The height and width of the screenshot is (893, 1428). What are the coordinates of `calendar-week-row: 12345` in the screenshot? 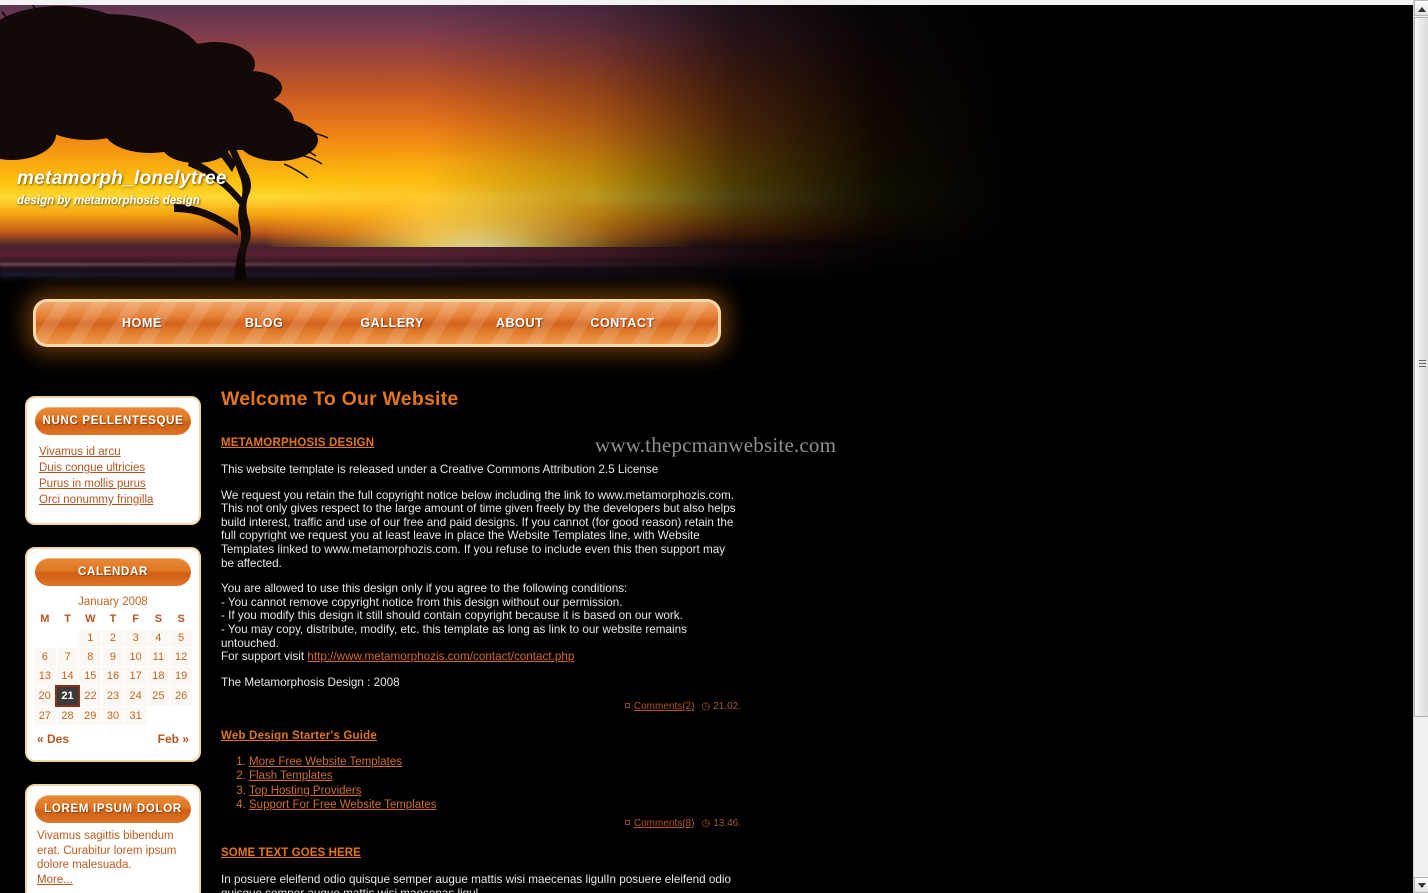 It's located at (113, 638).